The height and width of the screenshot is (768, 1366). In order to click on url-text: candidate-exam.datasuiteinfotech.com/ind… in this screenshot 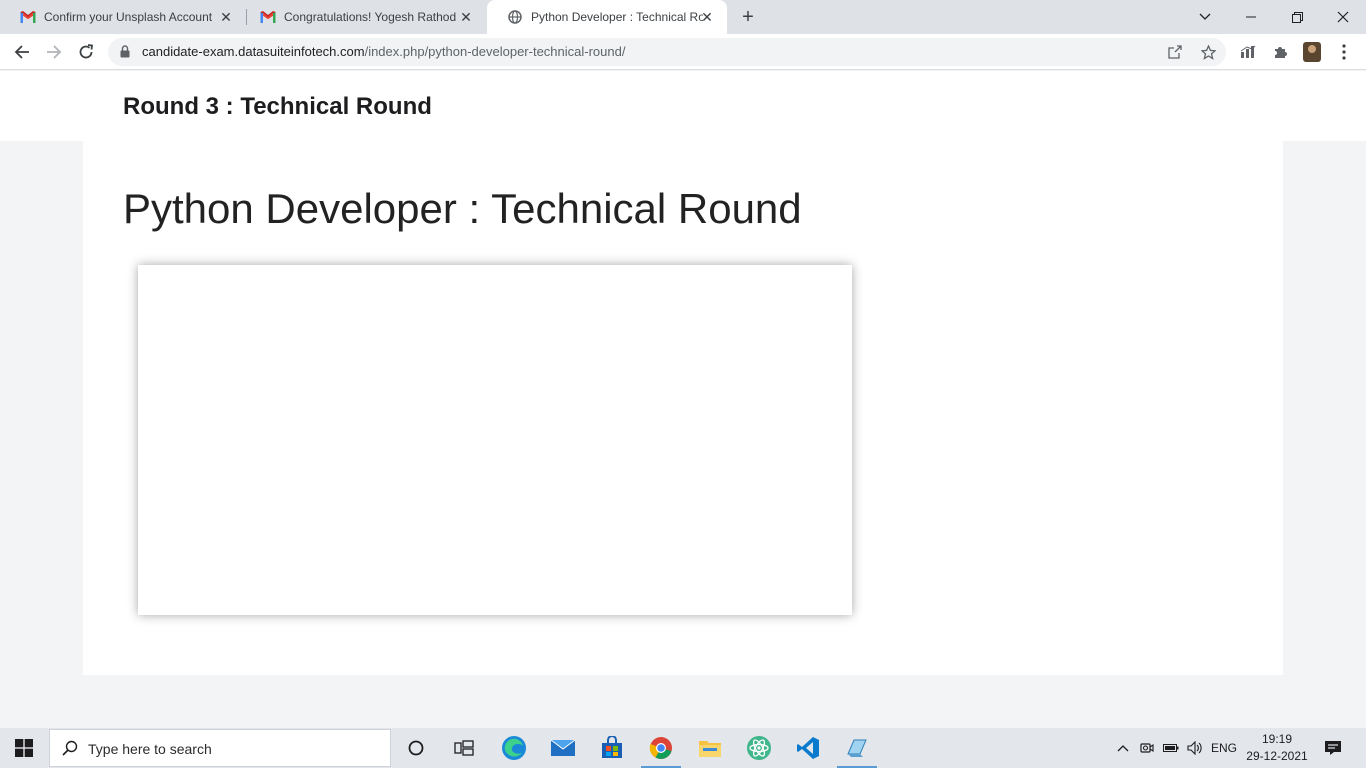, I will do `click(383, 51)`.